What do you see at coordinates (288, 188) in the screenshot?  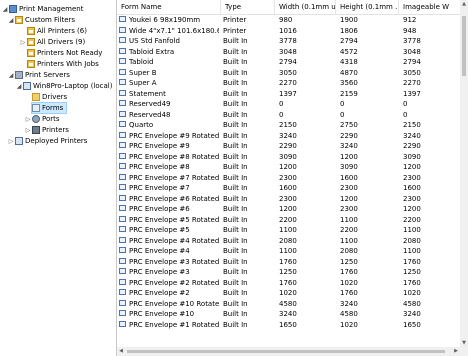 I see `table-row: PRC Envelope #7 Built In 1600 2300 1600` at bounding box center [288, 188].